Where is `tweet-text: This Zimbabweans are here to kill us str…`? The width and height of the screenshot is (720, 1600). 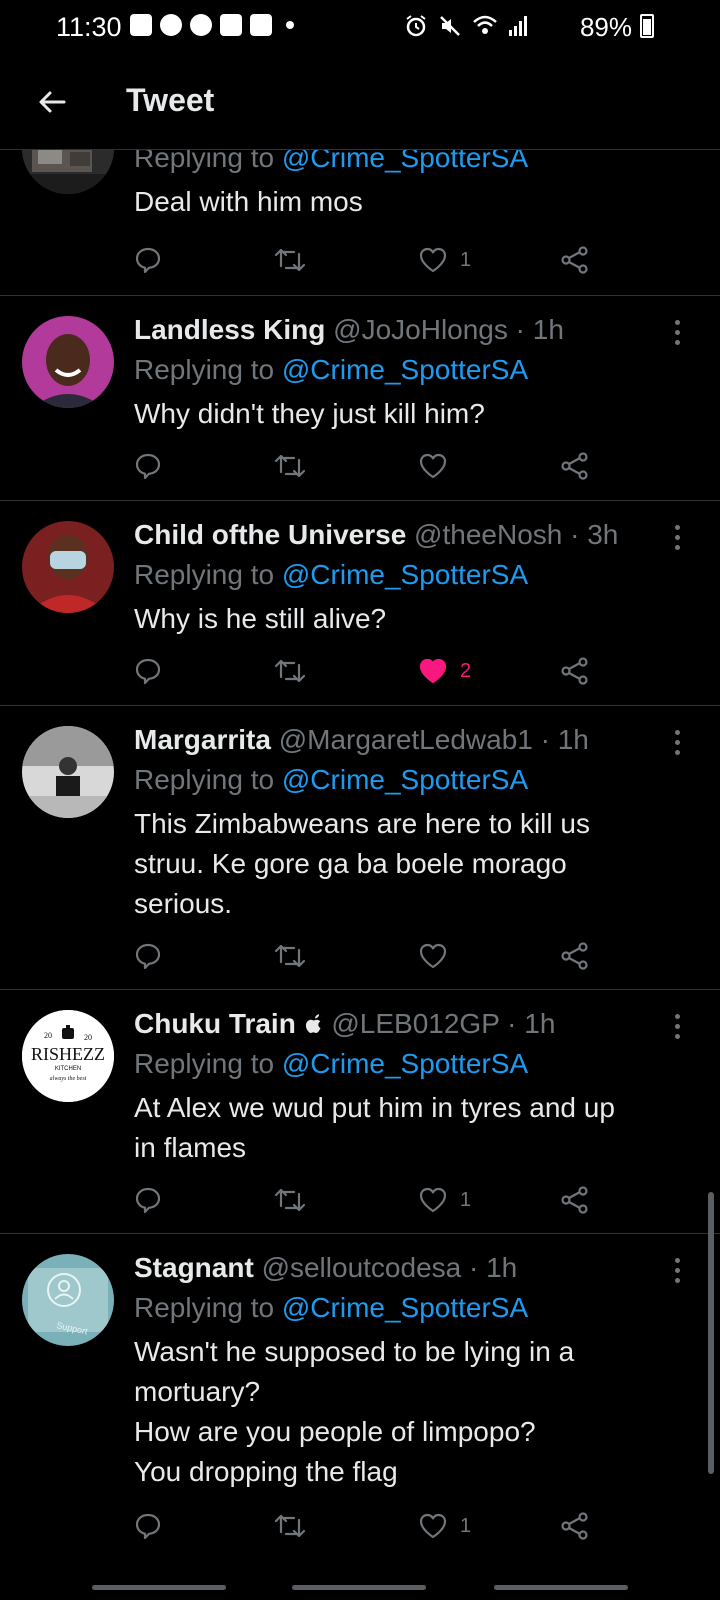 tweet-text: This Zimbabweans are here to kill us str… is located at coordinates (407, 864).